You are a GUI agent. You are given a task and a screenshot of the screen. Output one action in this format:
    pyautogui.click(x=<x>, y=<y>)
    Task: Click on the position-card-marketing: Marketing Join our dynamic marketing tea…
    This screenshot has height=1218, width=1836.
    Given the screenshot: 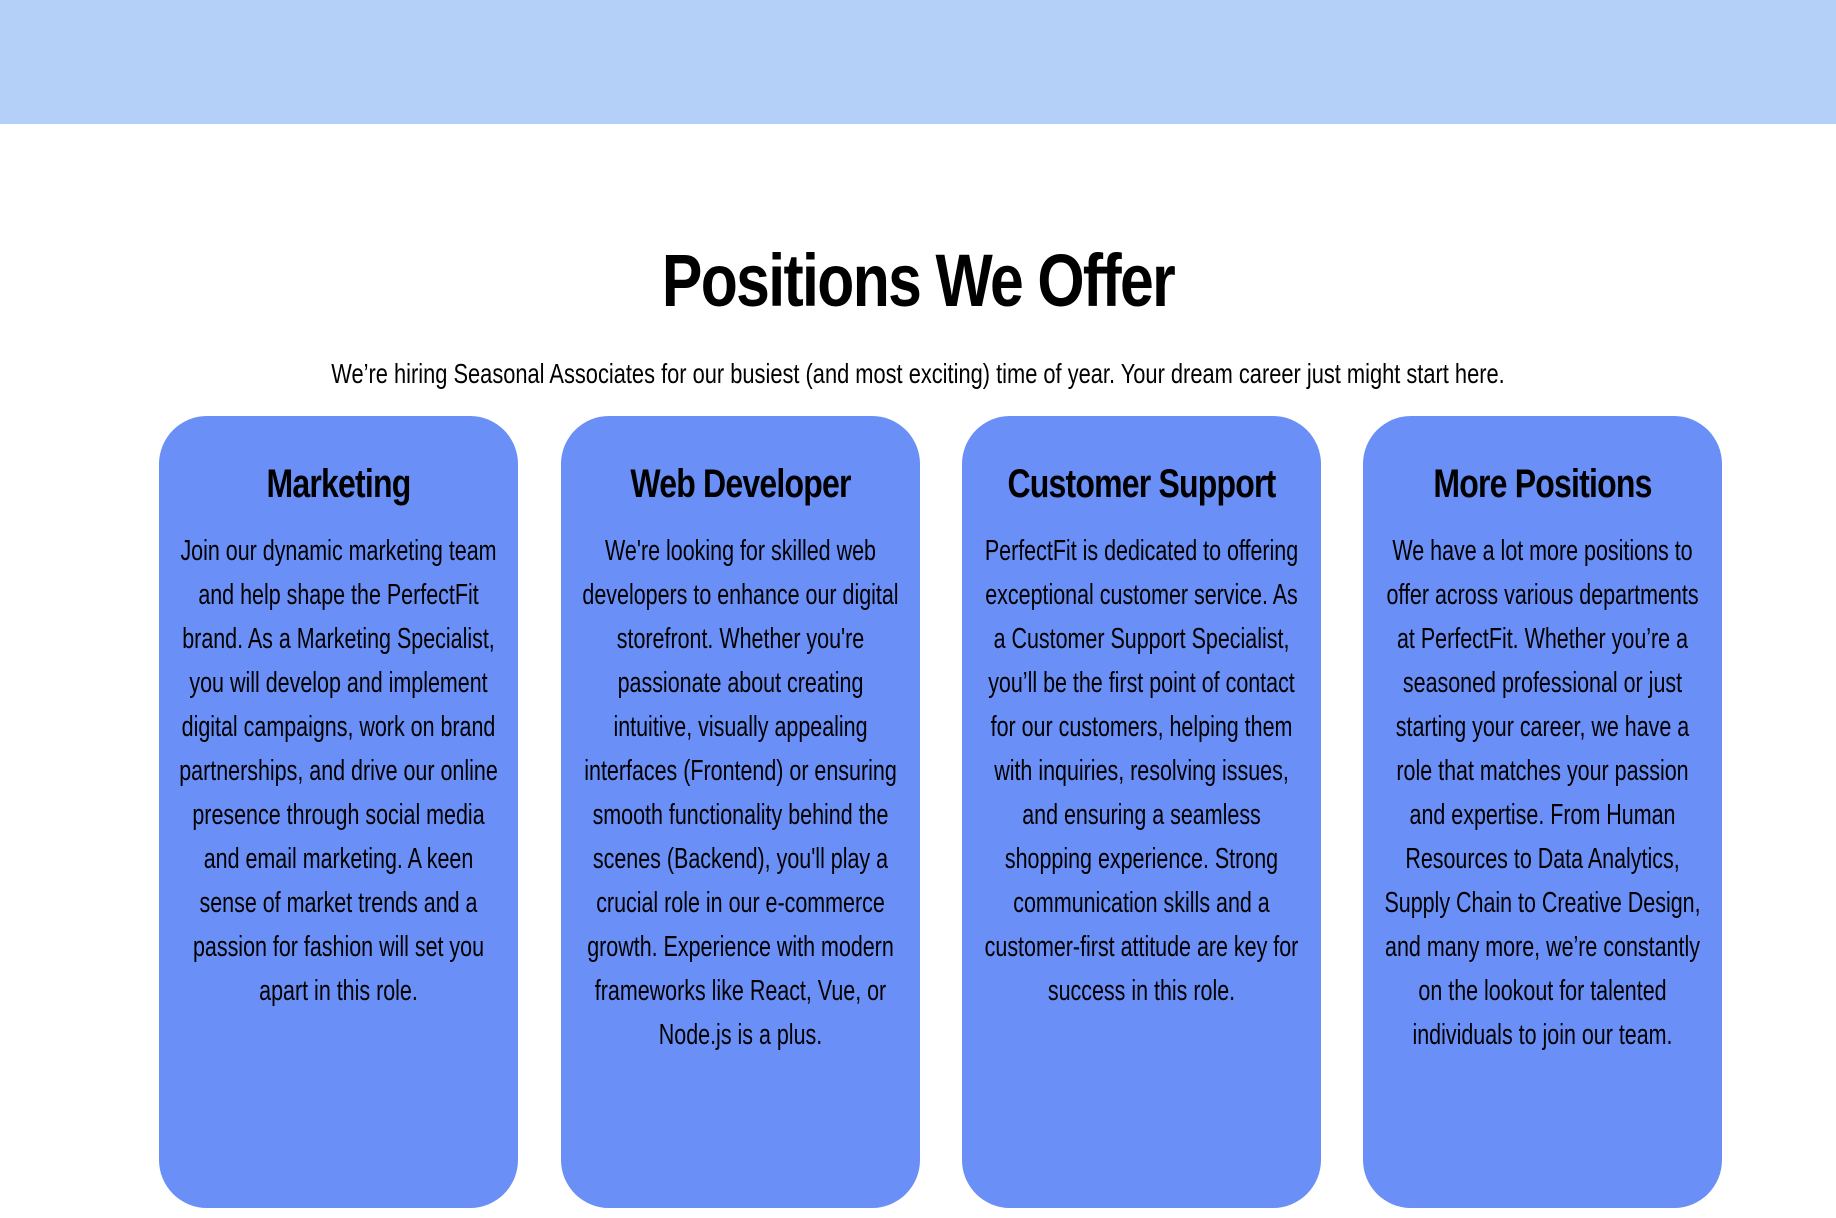 What is the action you would take?
    pyautogui.click(x=338, y=812)
    